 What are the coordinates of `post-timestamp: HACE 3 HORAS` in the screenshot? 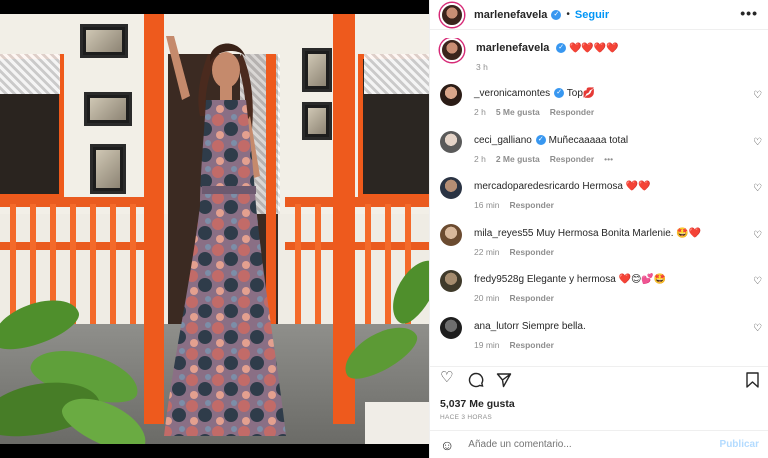 It's located at (466, 417).